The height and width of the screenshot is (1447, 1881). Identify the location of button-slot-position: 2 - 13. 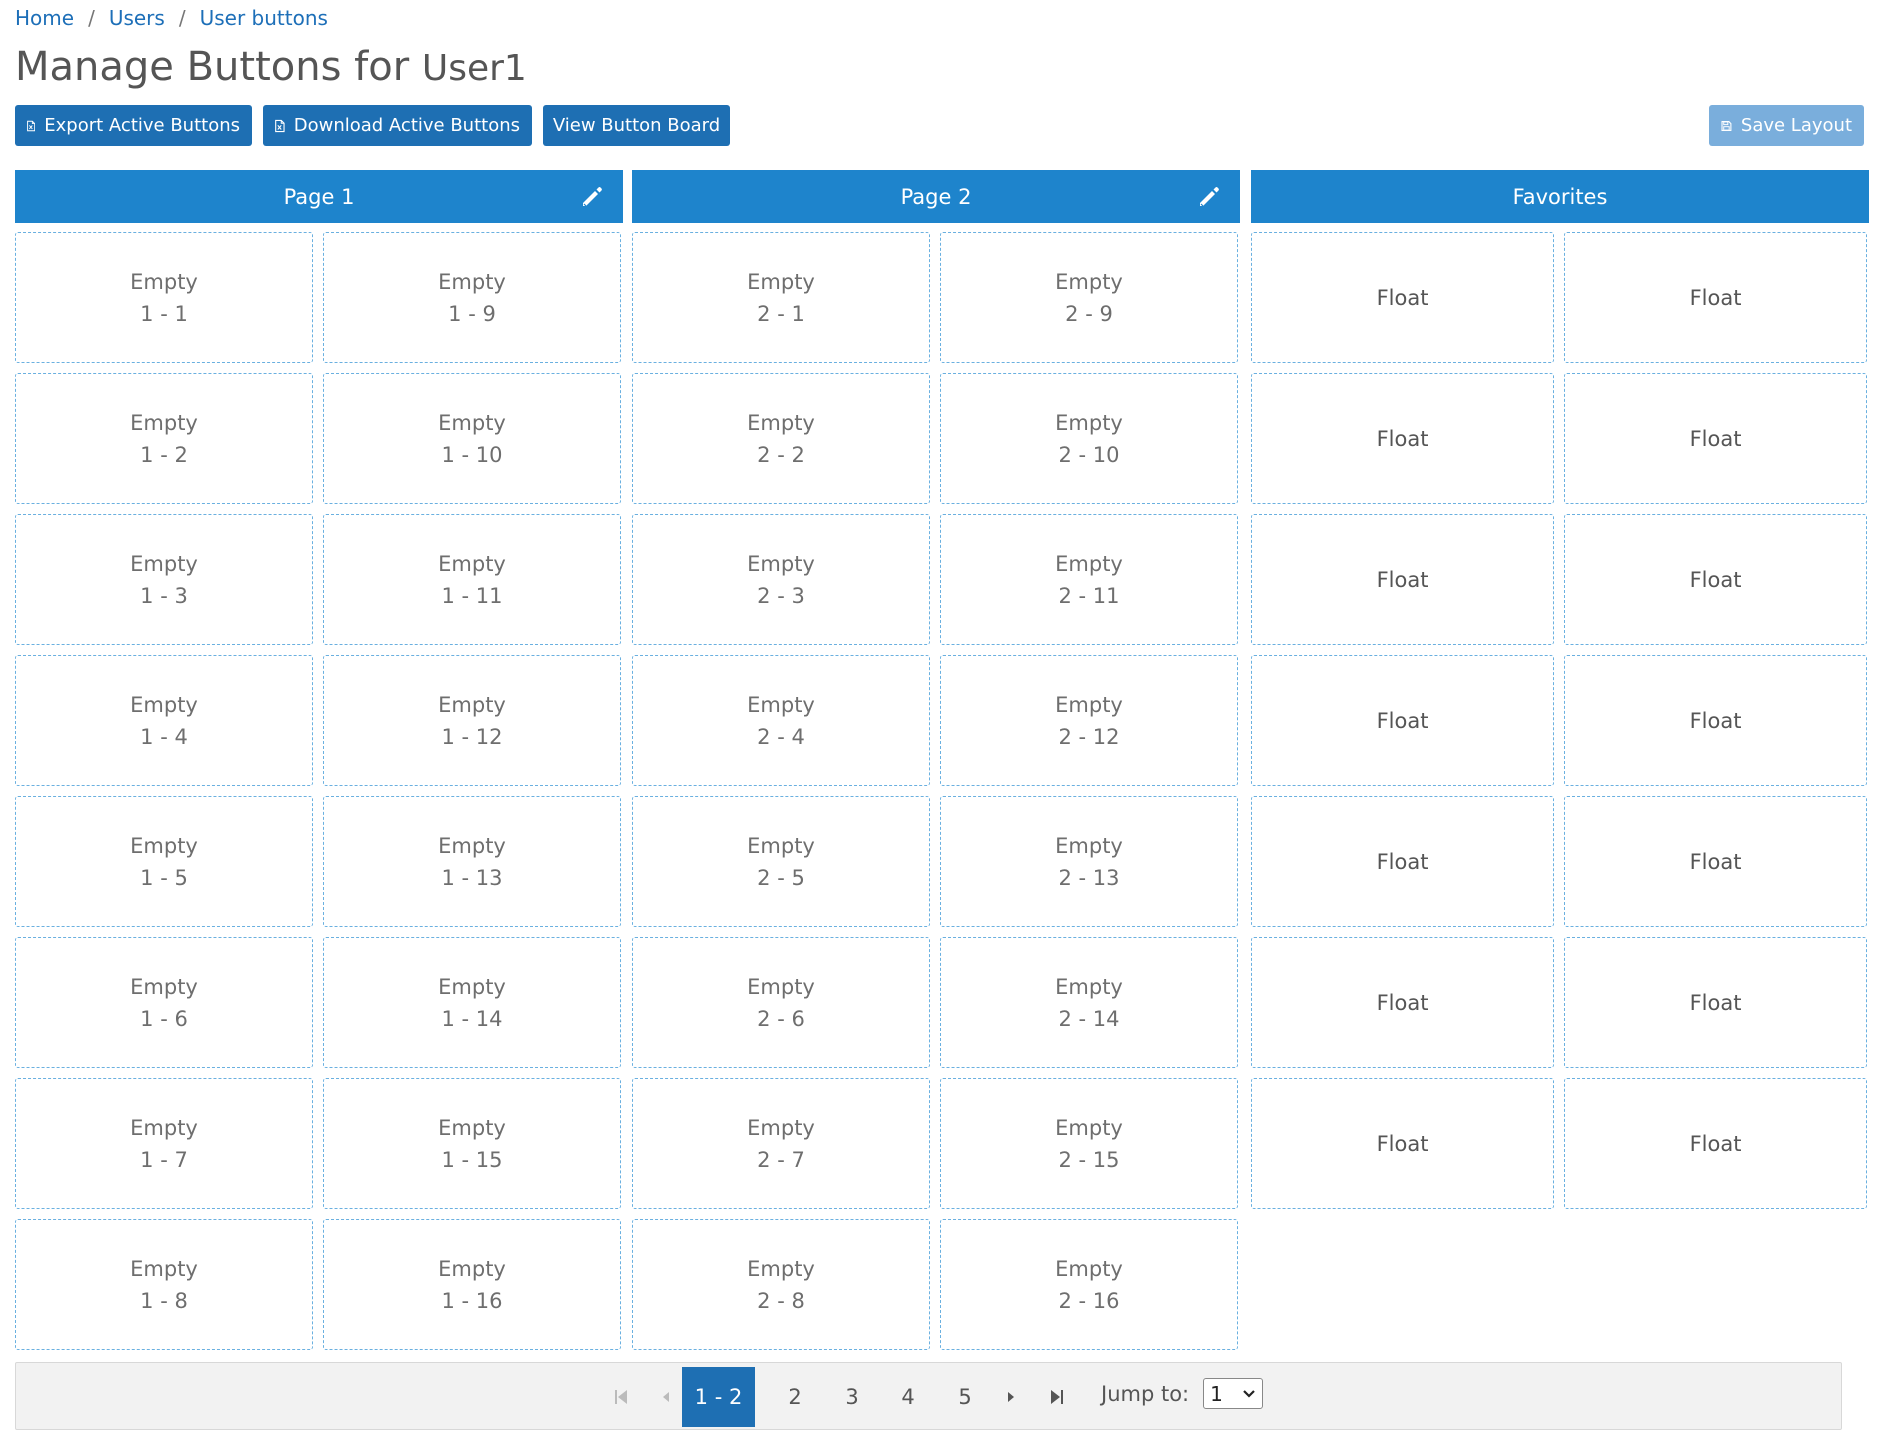
(1089, 877).